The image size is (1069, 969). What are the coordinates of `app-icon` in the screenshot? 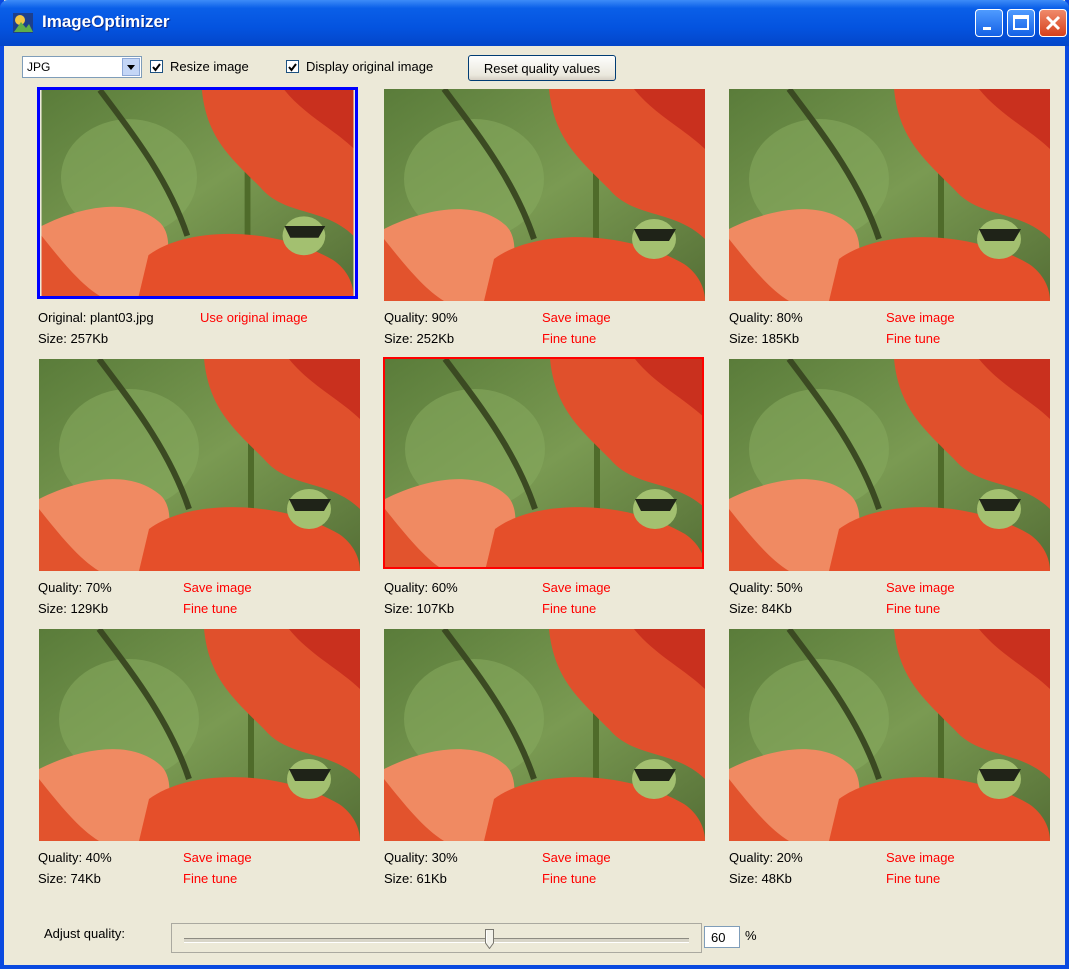 It's located at (23, 23).